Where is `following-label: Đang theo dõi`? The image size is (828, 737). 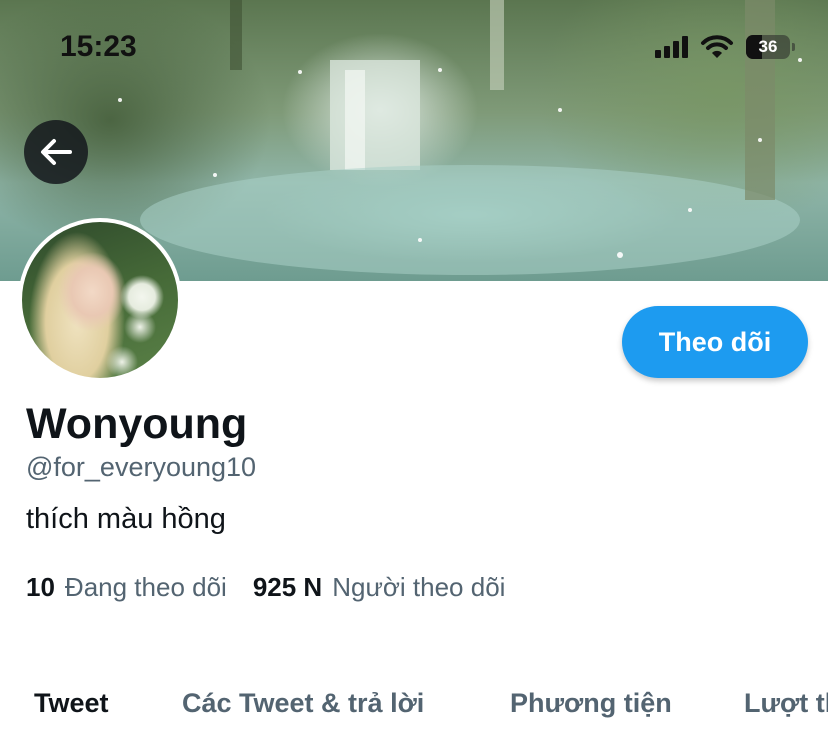 following-label: Đang theo dõi is located at coordinates (145, 587).